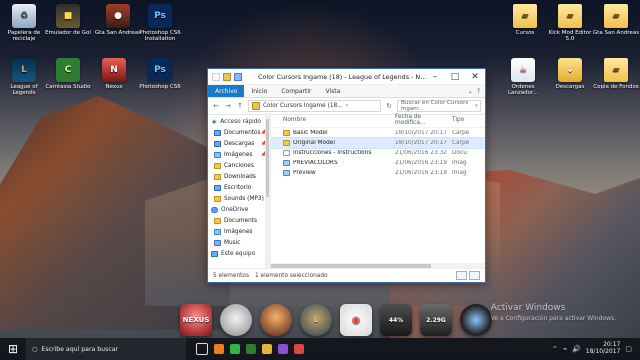 The height and width of the screenshot is (360, 640). Describe the element at coordinates (24, 23) in the screenshot. I see `desktop-icon-recycle-bin: ♻ Papelera de reciclaje` at that location.